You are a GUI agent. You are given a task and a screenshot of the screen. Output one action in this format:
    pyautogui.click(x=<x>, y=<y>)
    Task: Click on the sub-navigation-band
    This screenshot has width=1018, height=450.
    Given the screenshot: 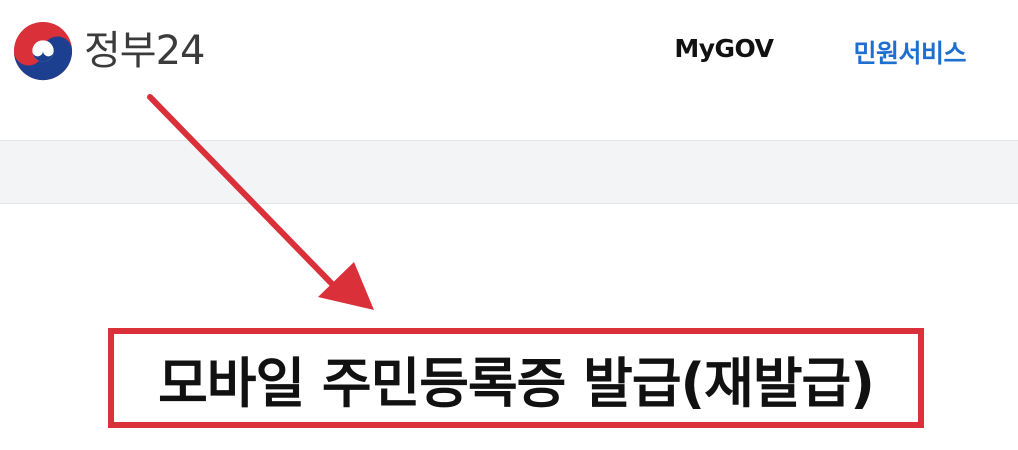 What is the action you would take?
    pyautogui.click(x=509, y=172)
    